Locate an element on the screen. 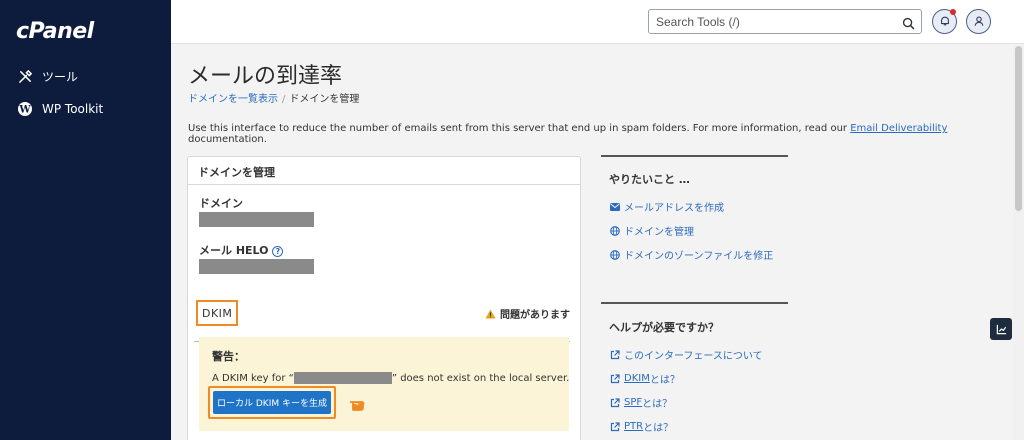 This screenshot has width=1024, height=440. warning-text-suffix: ” does not exist on the local server. is located at coordinates (480, 378).